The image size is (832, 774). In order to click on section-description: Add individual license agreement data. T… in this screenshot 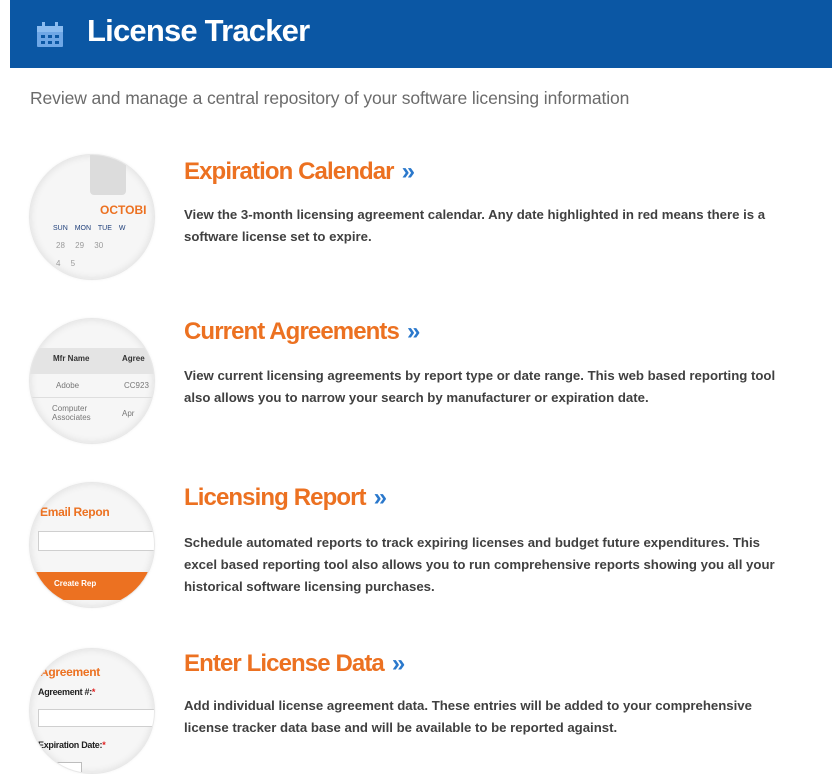, I will do `click(468, 716)`.